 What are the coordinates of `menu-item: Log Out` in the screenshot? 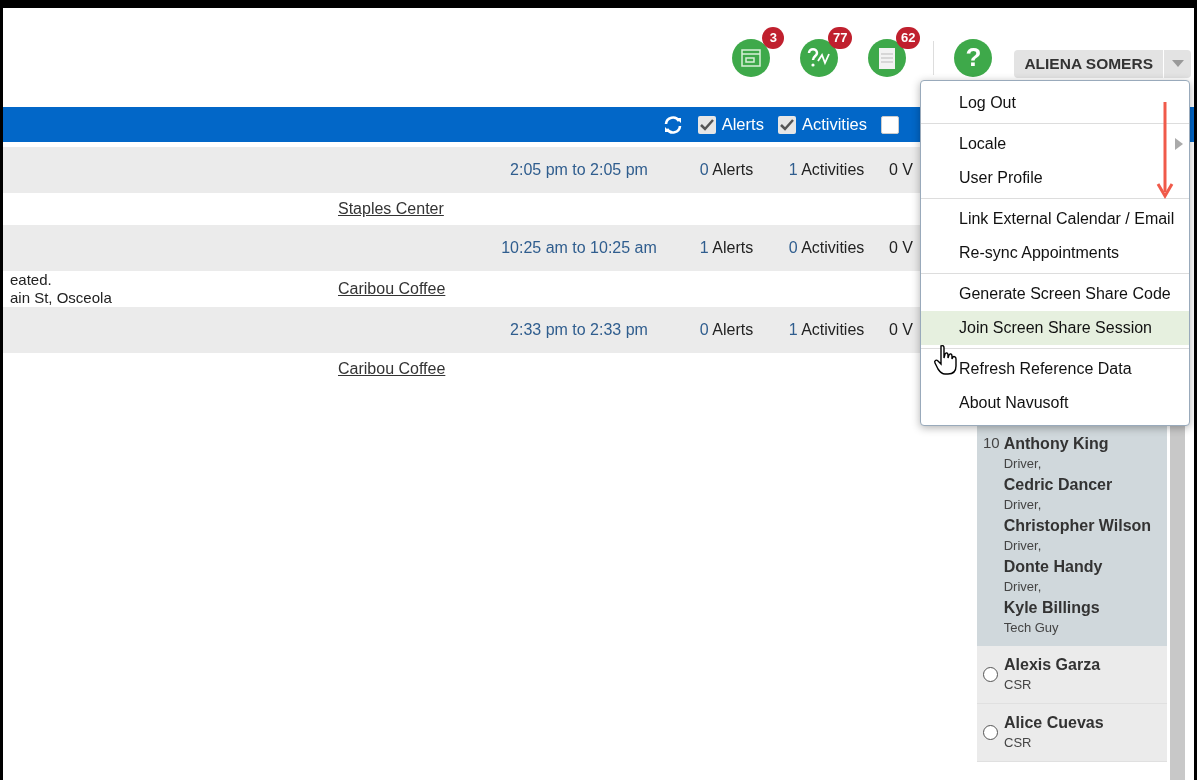 It's located at (1055, 103).